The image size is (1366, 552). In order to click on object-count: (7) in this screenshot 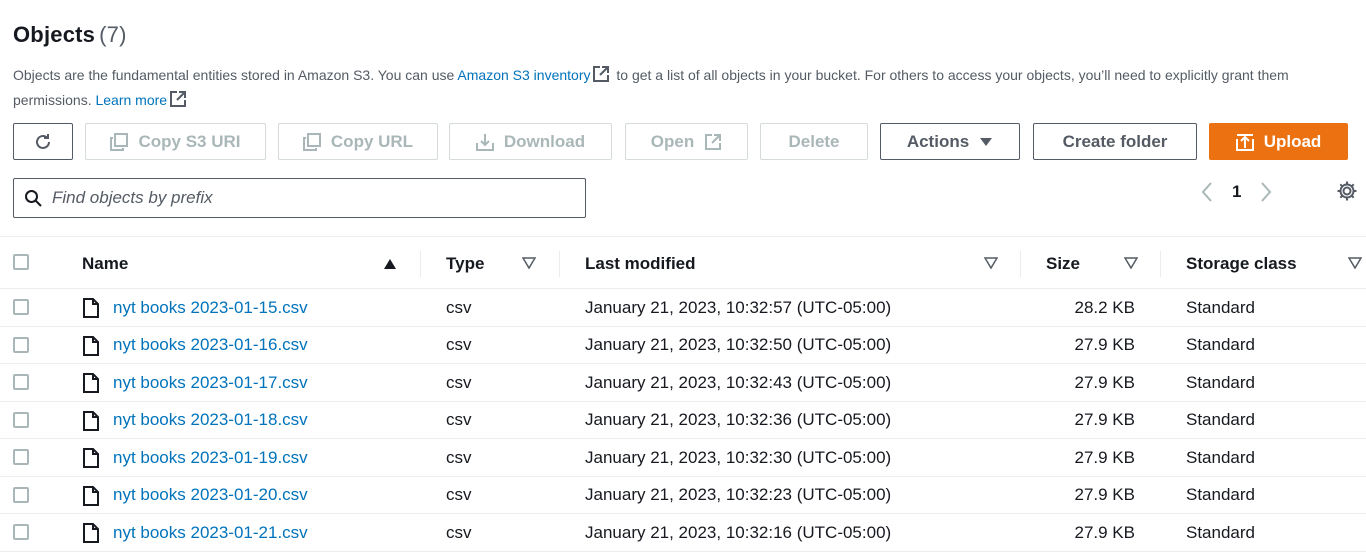, I will do `click(113, 34)`.